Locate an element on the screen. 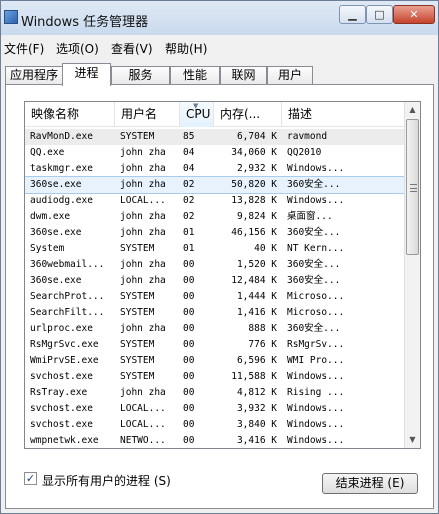 This screenshot has width=439, height=514. tab-users: 用户 is located at coordinates (290, 75).